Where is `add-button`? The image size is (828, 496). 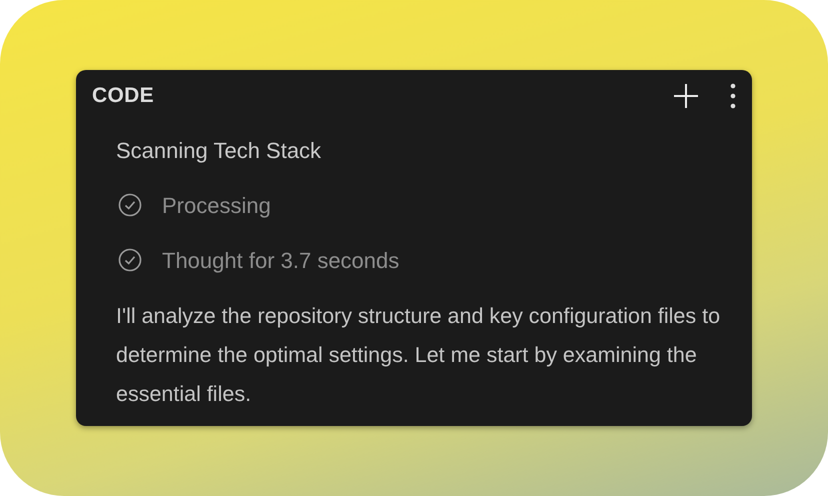 add-button is located at coordinates (686, 96).